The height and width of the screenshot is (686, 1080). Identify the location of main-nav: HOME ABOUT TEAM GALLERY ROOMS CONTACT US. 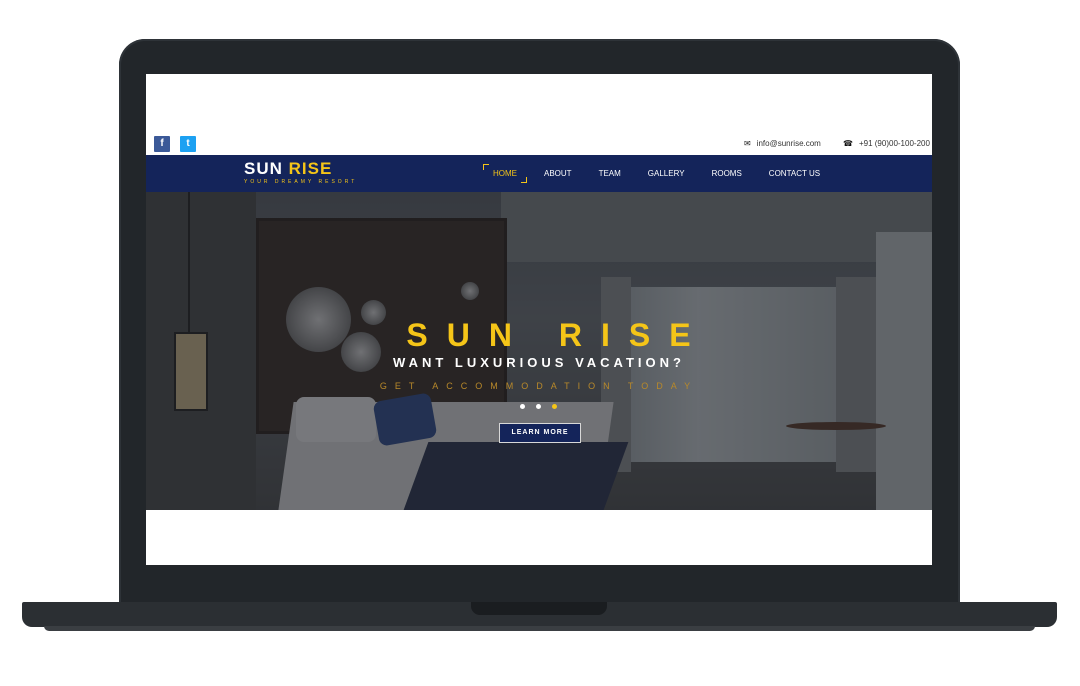
(665, 173).